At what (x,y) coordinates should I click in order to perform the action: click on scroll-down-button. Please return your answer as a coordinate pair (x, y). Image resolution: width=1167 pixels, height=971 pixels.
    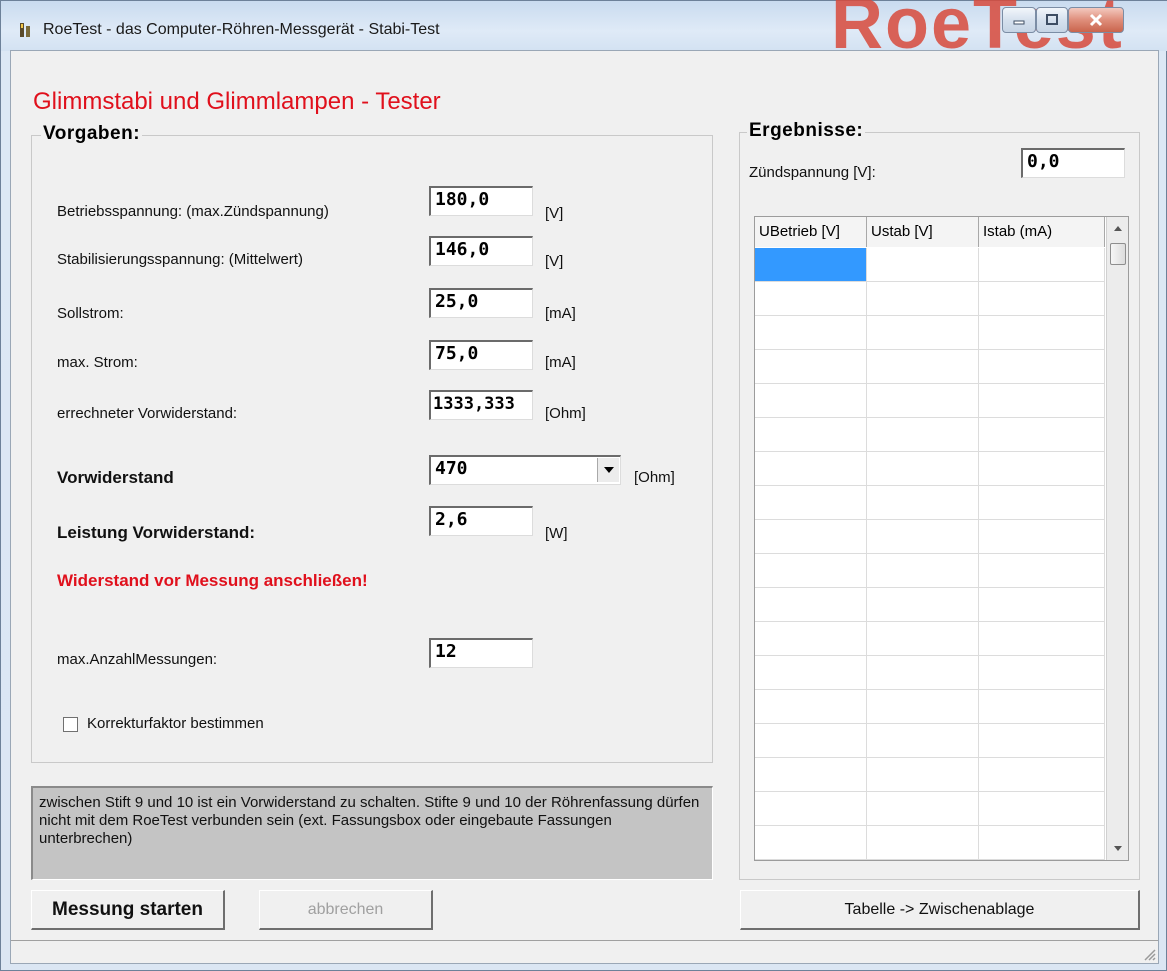
    Looking at the image, I should click on (1117, 848).